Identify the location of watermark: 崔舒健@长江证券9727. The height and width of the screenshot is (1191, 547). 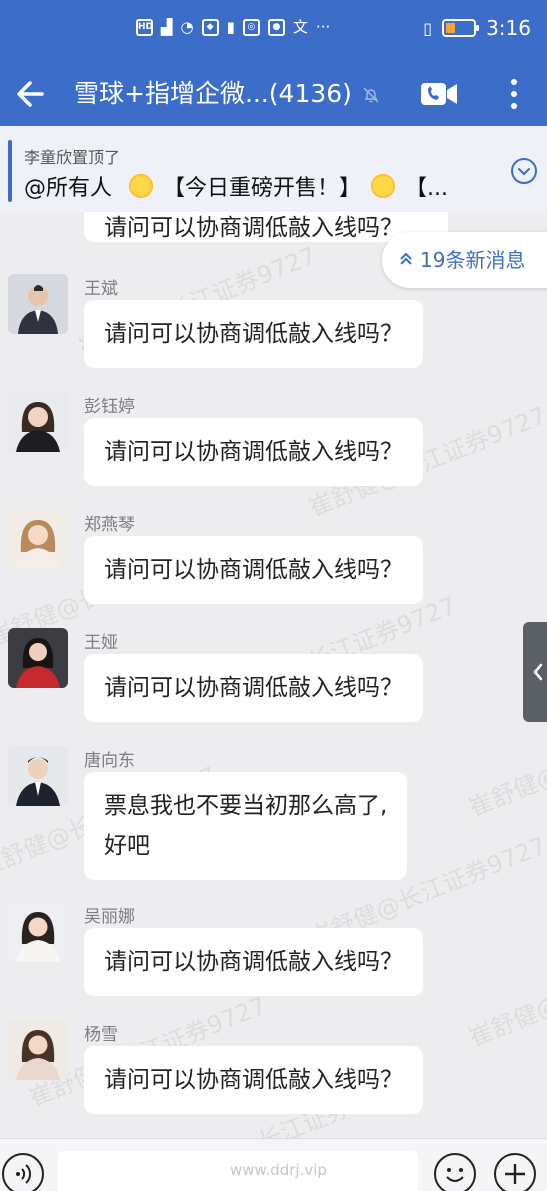
(505, 992).